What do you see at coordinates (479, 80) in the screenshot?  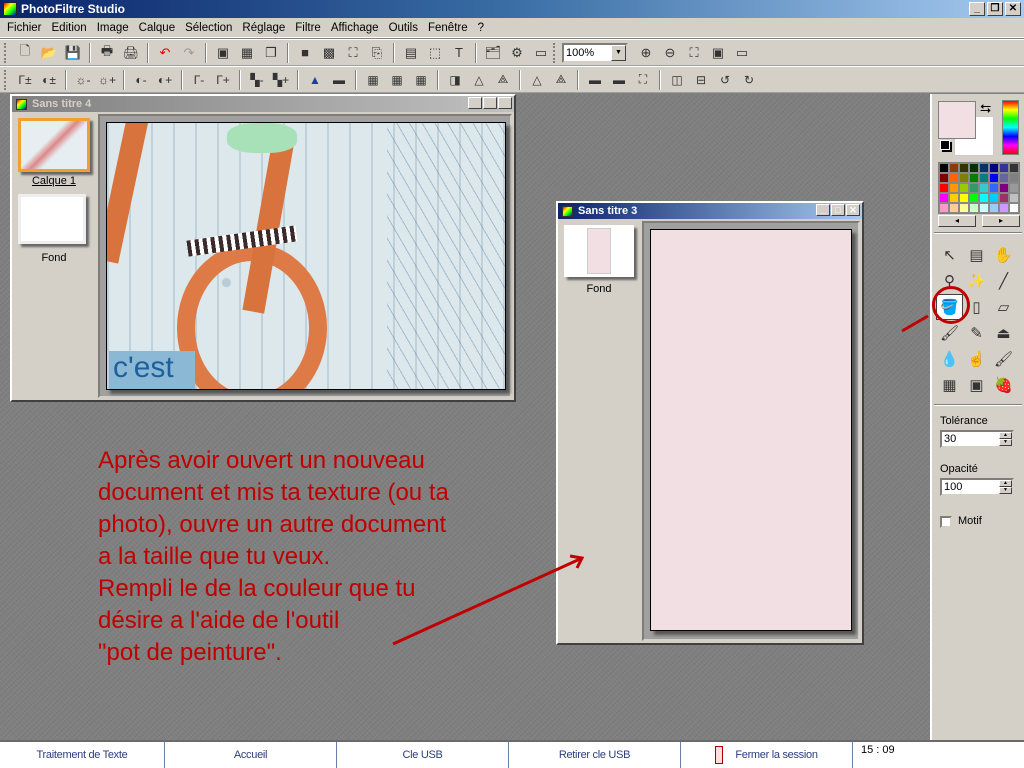 I see `blur-button: △` at bounding box center [479, 80].